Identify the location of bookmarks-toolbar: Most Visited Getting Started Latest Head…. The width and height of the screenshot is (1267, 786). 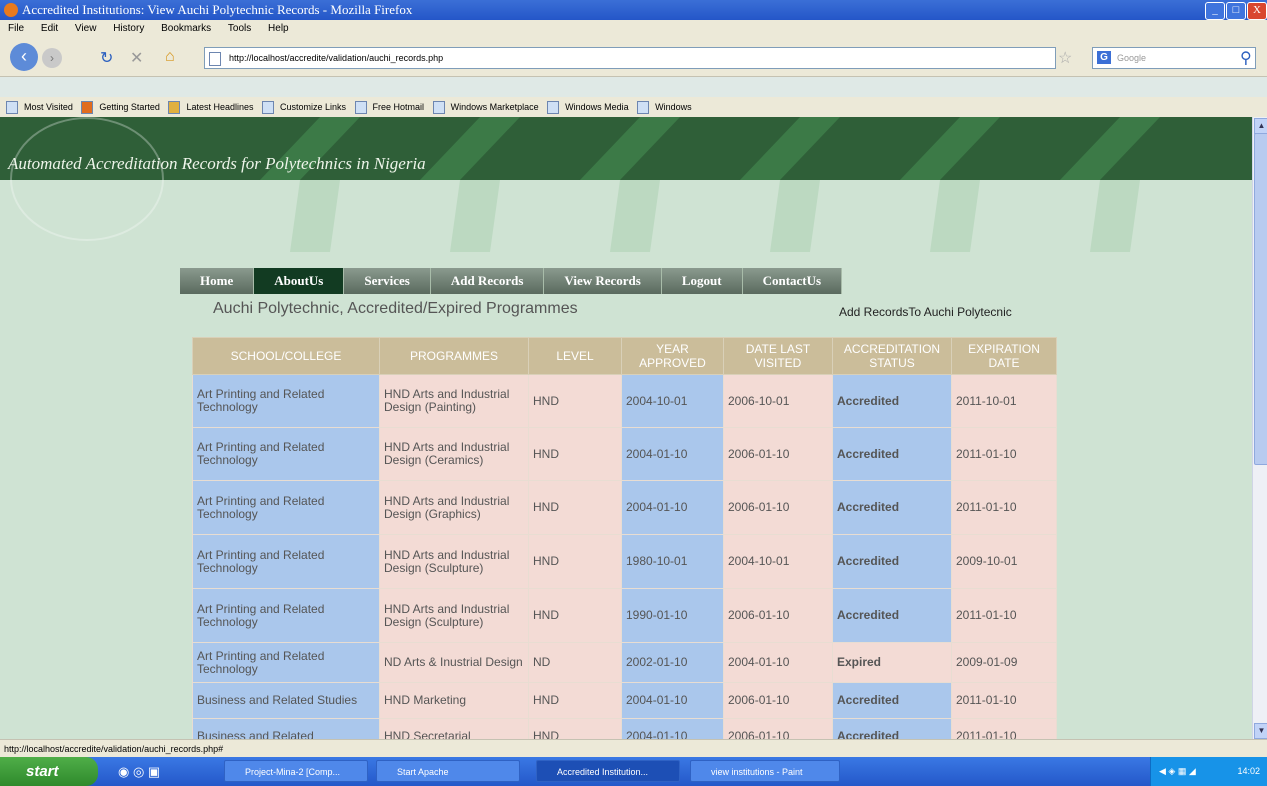
(633, 107).